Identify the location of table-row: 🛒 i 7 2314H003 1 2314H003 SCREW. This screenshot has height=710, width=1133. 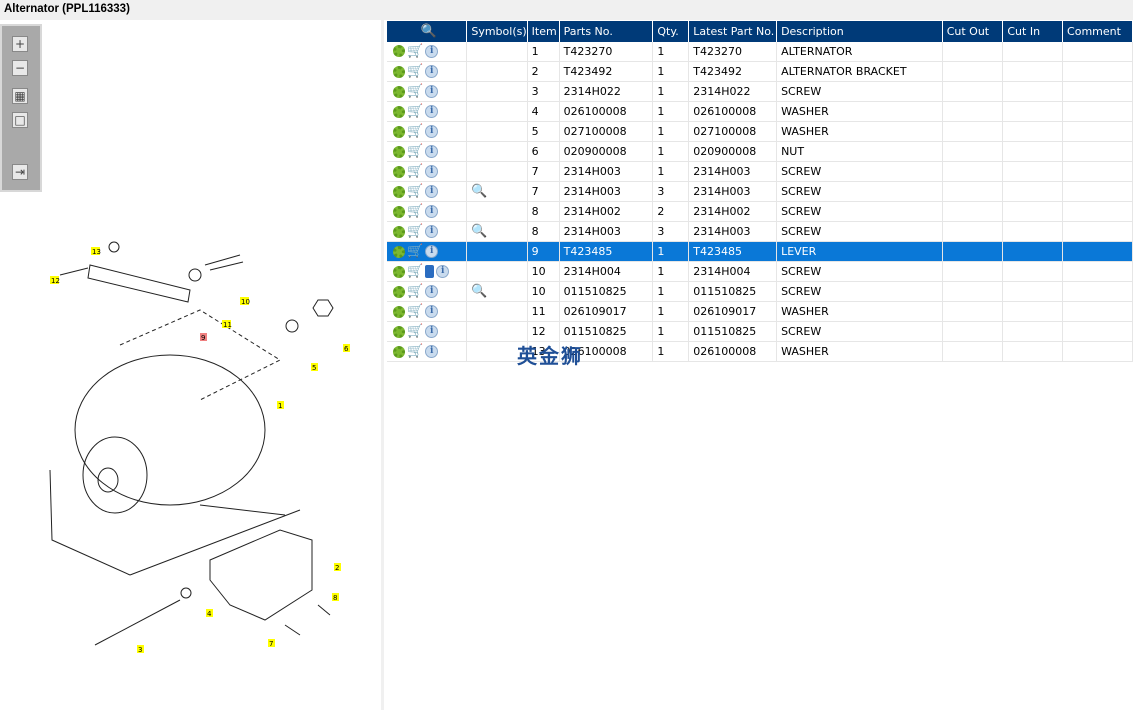
(760, 171).